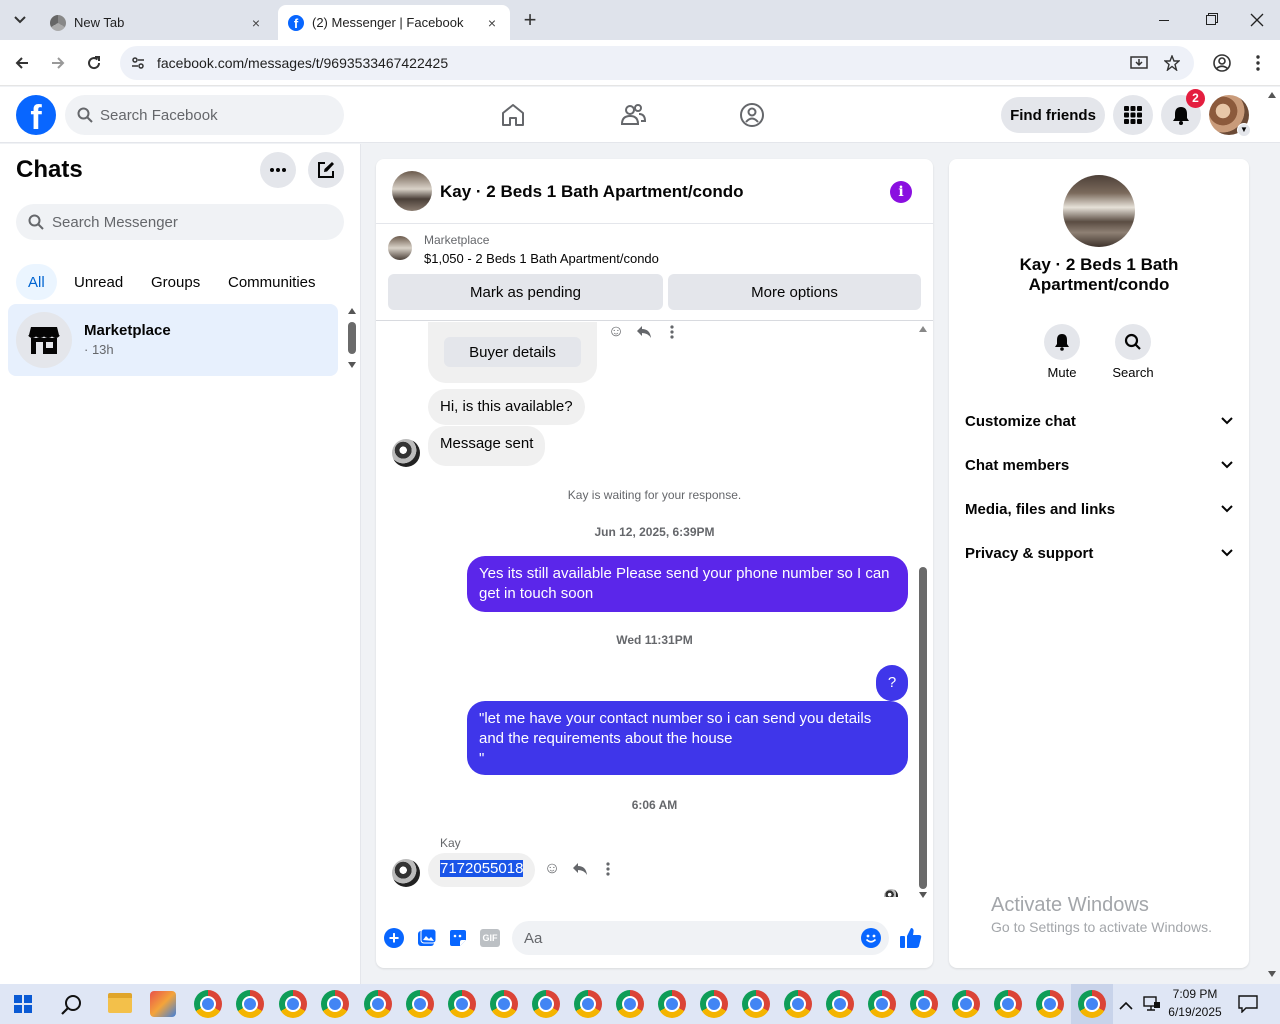  I want to click on show-hidden-icons-button, so click(1126, 1004).